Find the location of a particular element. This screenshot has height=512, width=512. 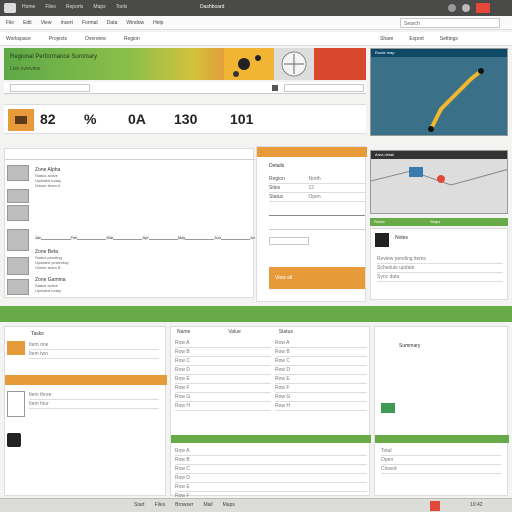

stat-1: % is located at coordinates (90, 119).